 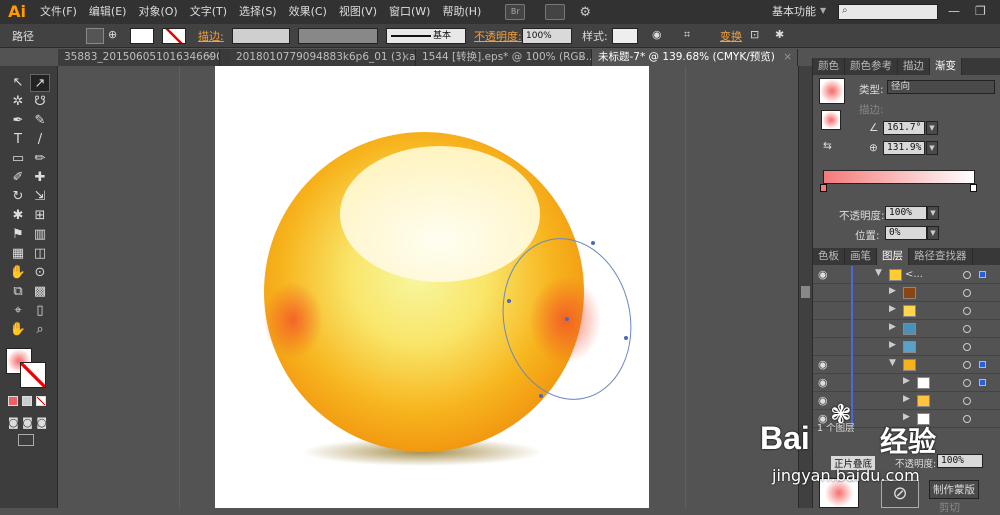 What do you see at coordinates (40, 178) in the screenshot?
I see `tool-button: ✚` at bounding box center [40, 178].